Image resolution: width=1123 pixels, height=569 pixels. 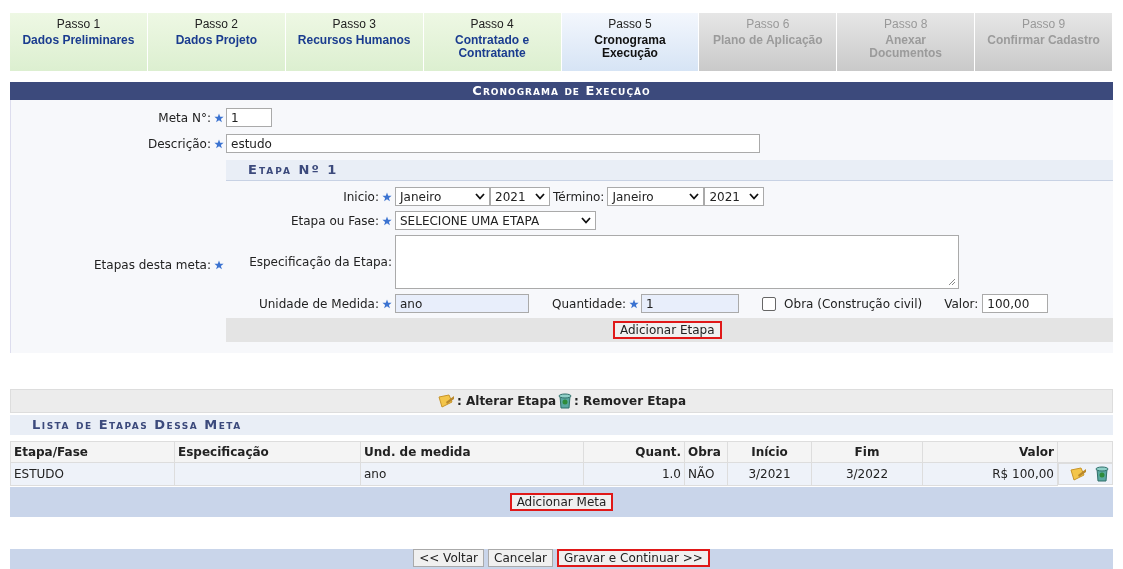 What do you see at coordinates (361, 196) in the screenshot?
I see `field-label: Inicio:` at bounding box center [361, 196].